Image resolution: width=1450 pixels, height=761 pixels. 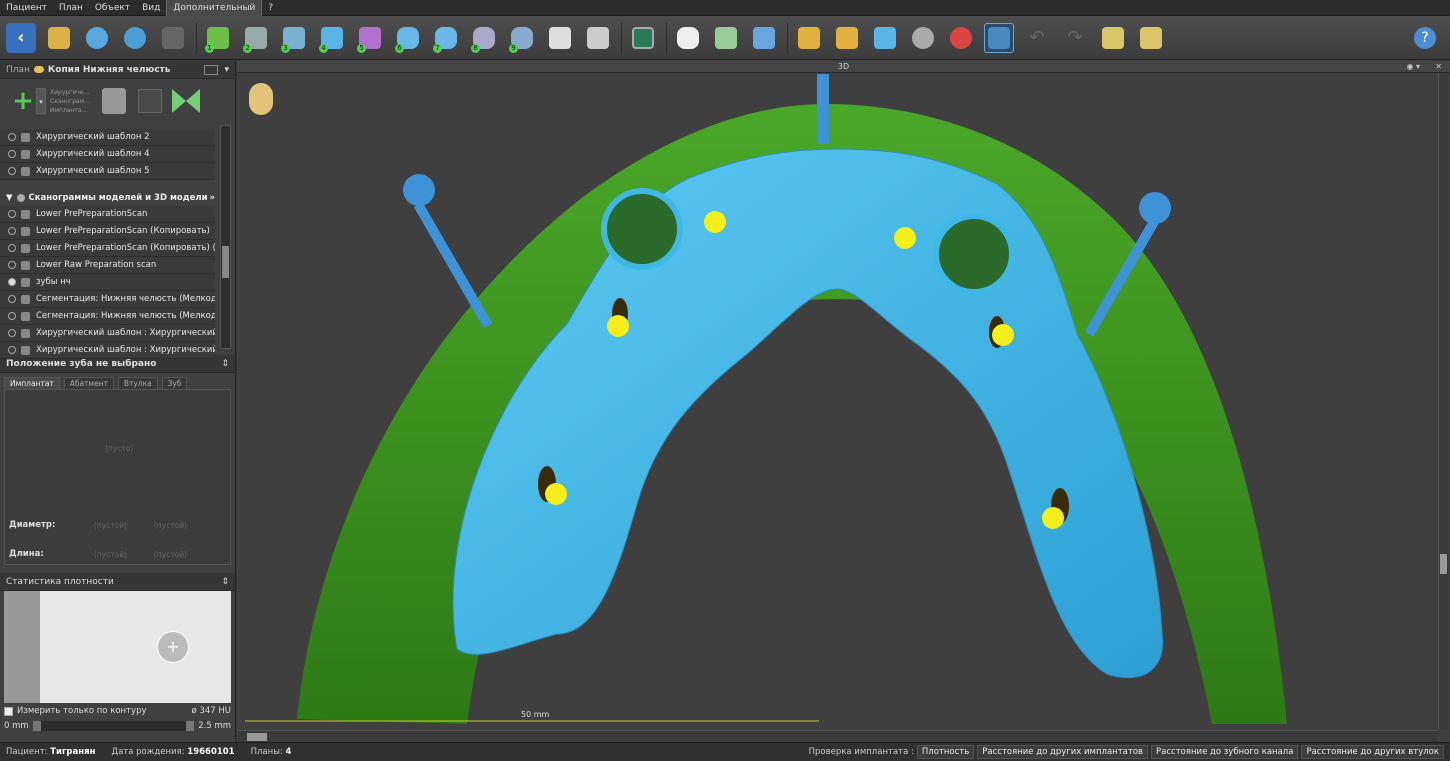 I want to click on slider-handle-right, so click(x=190, y=726).